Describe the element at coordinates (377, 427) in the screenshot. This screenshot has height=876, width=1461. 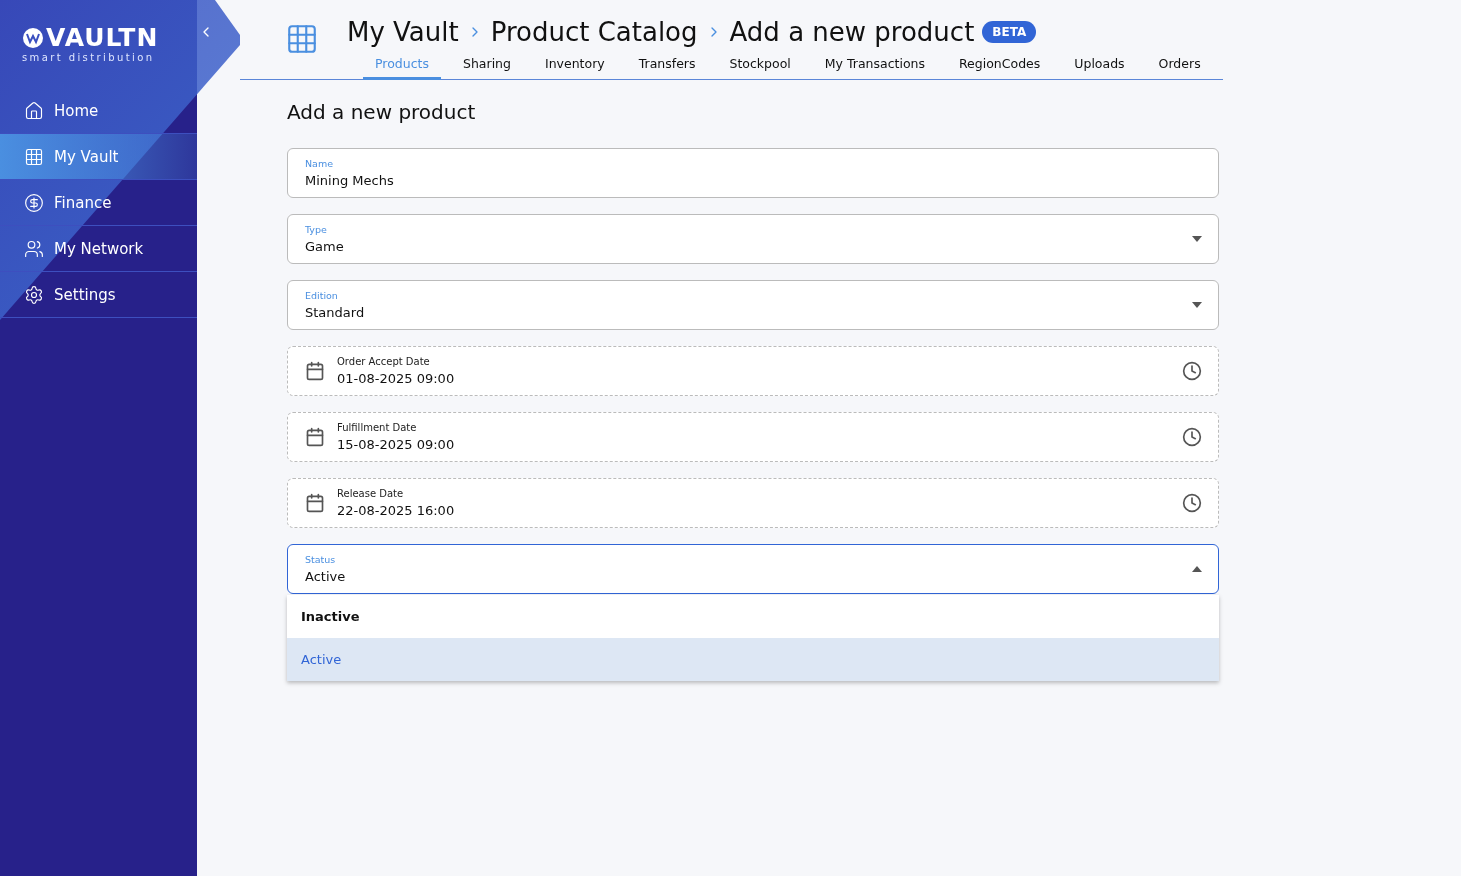
I see `field-label: Fulfillment Date` at that location.